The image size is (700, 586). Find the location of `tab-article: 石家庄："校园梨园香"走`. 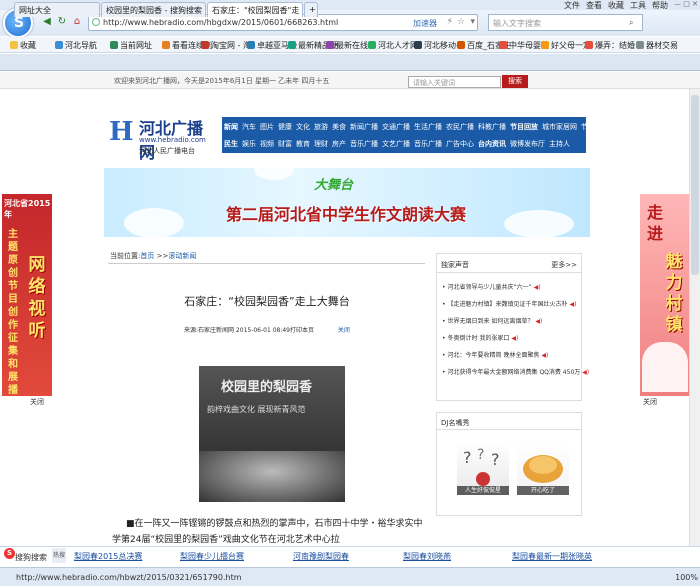

tab-article: 石家庄："校园梨园香"走 is located at coordinates (255, 9).